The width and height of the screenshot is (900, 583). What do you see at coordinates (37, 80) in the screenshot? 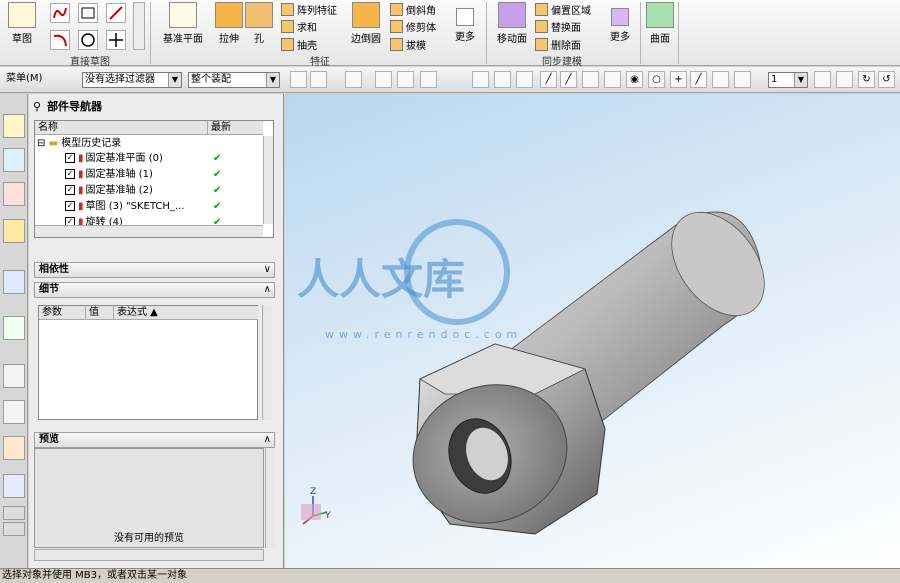
I see `menu-button: 菜单(M)` at bounding box center [37, 80].